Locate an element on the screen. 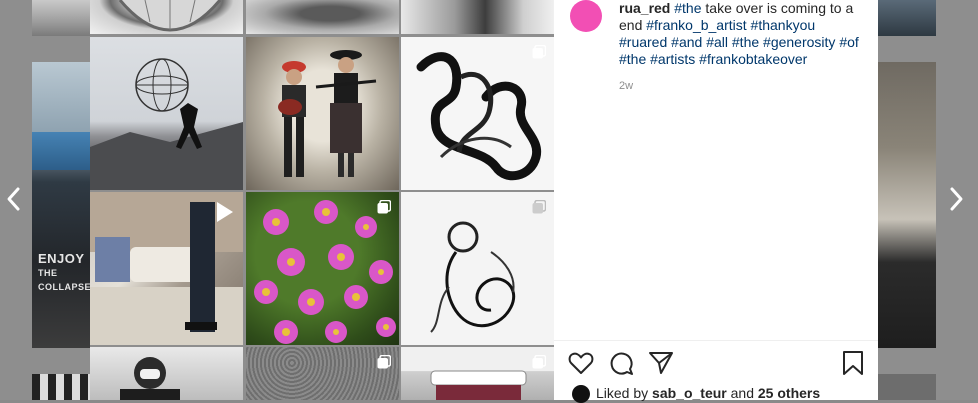  grid-image-sketch is located at coordinates (477, 268).